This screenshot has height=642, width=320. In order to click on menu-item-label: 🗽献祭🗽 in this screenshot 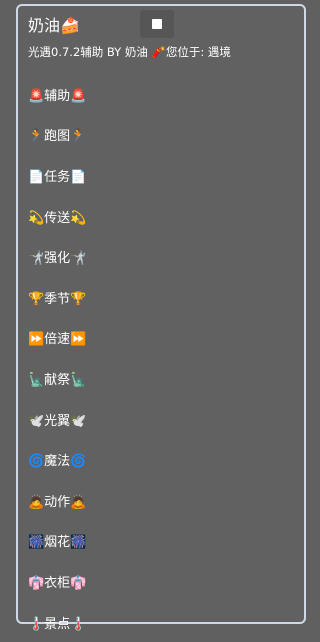, I will do `click(57, 380)`.